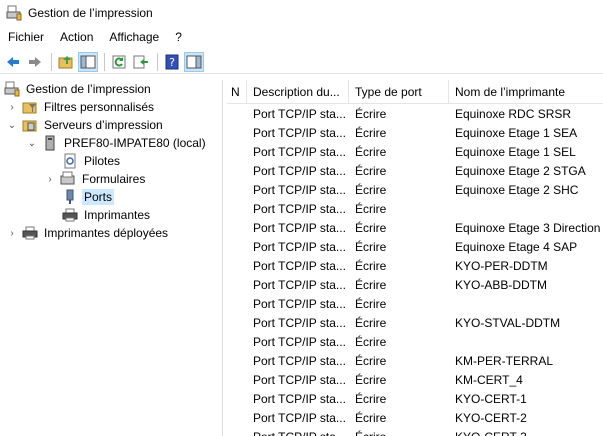 The image size is (603, 436). I want to click on back-button, so click(13, 62).